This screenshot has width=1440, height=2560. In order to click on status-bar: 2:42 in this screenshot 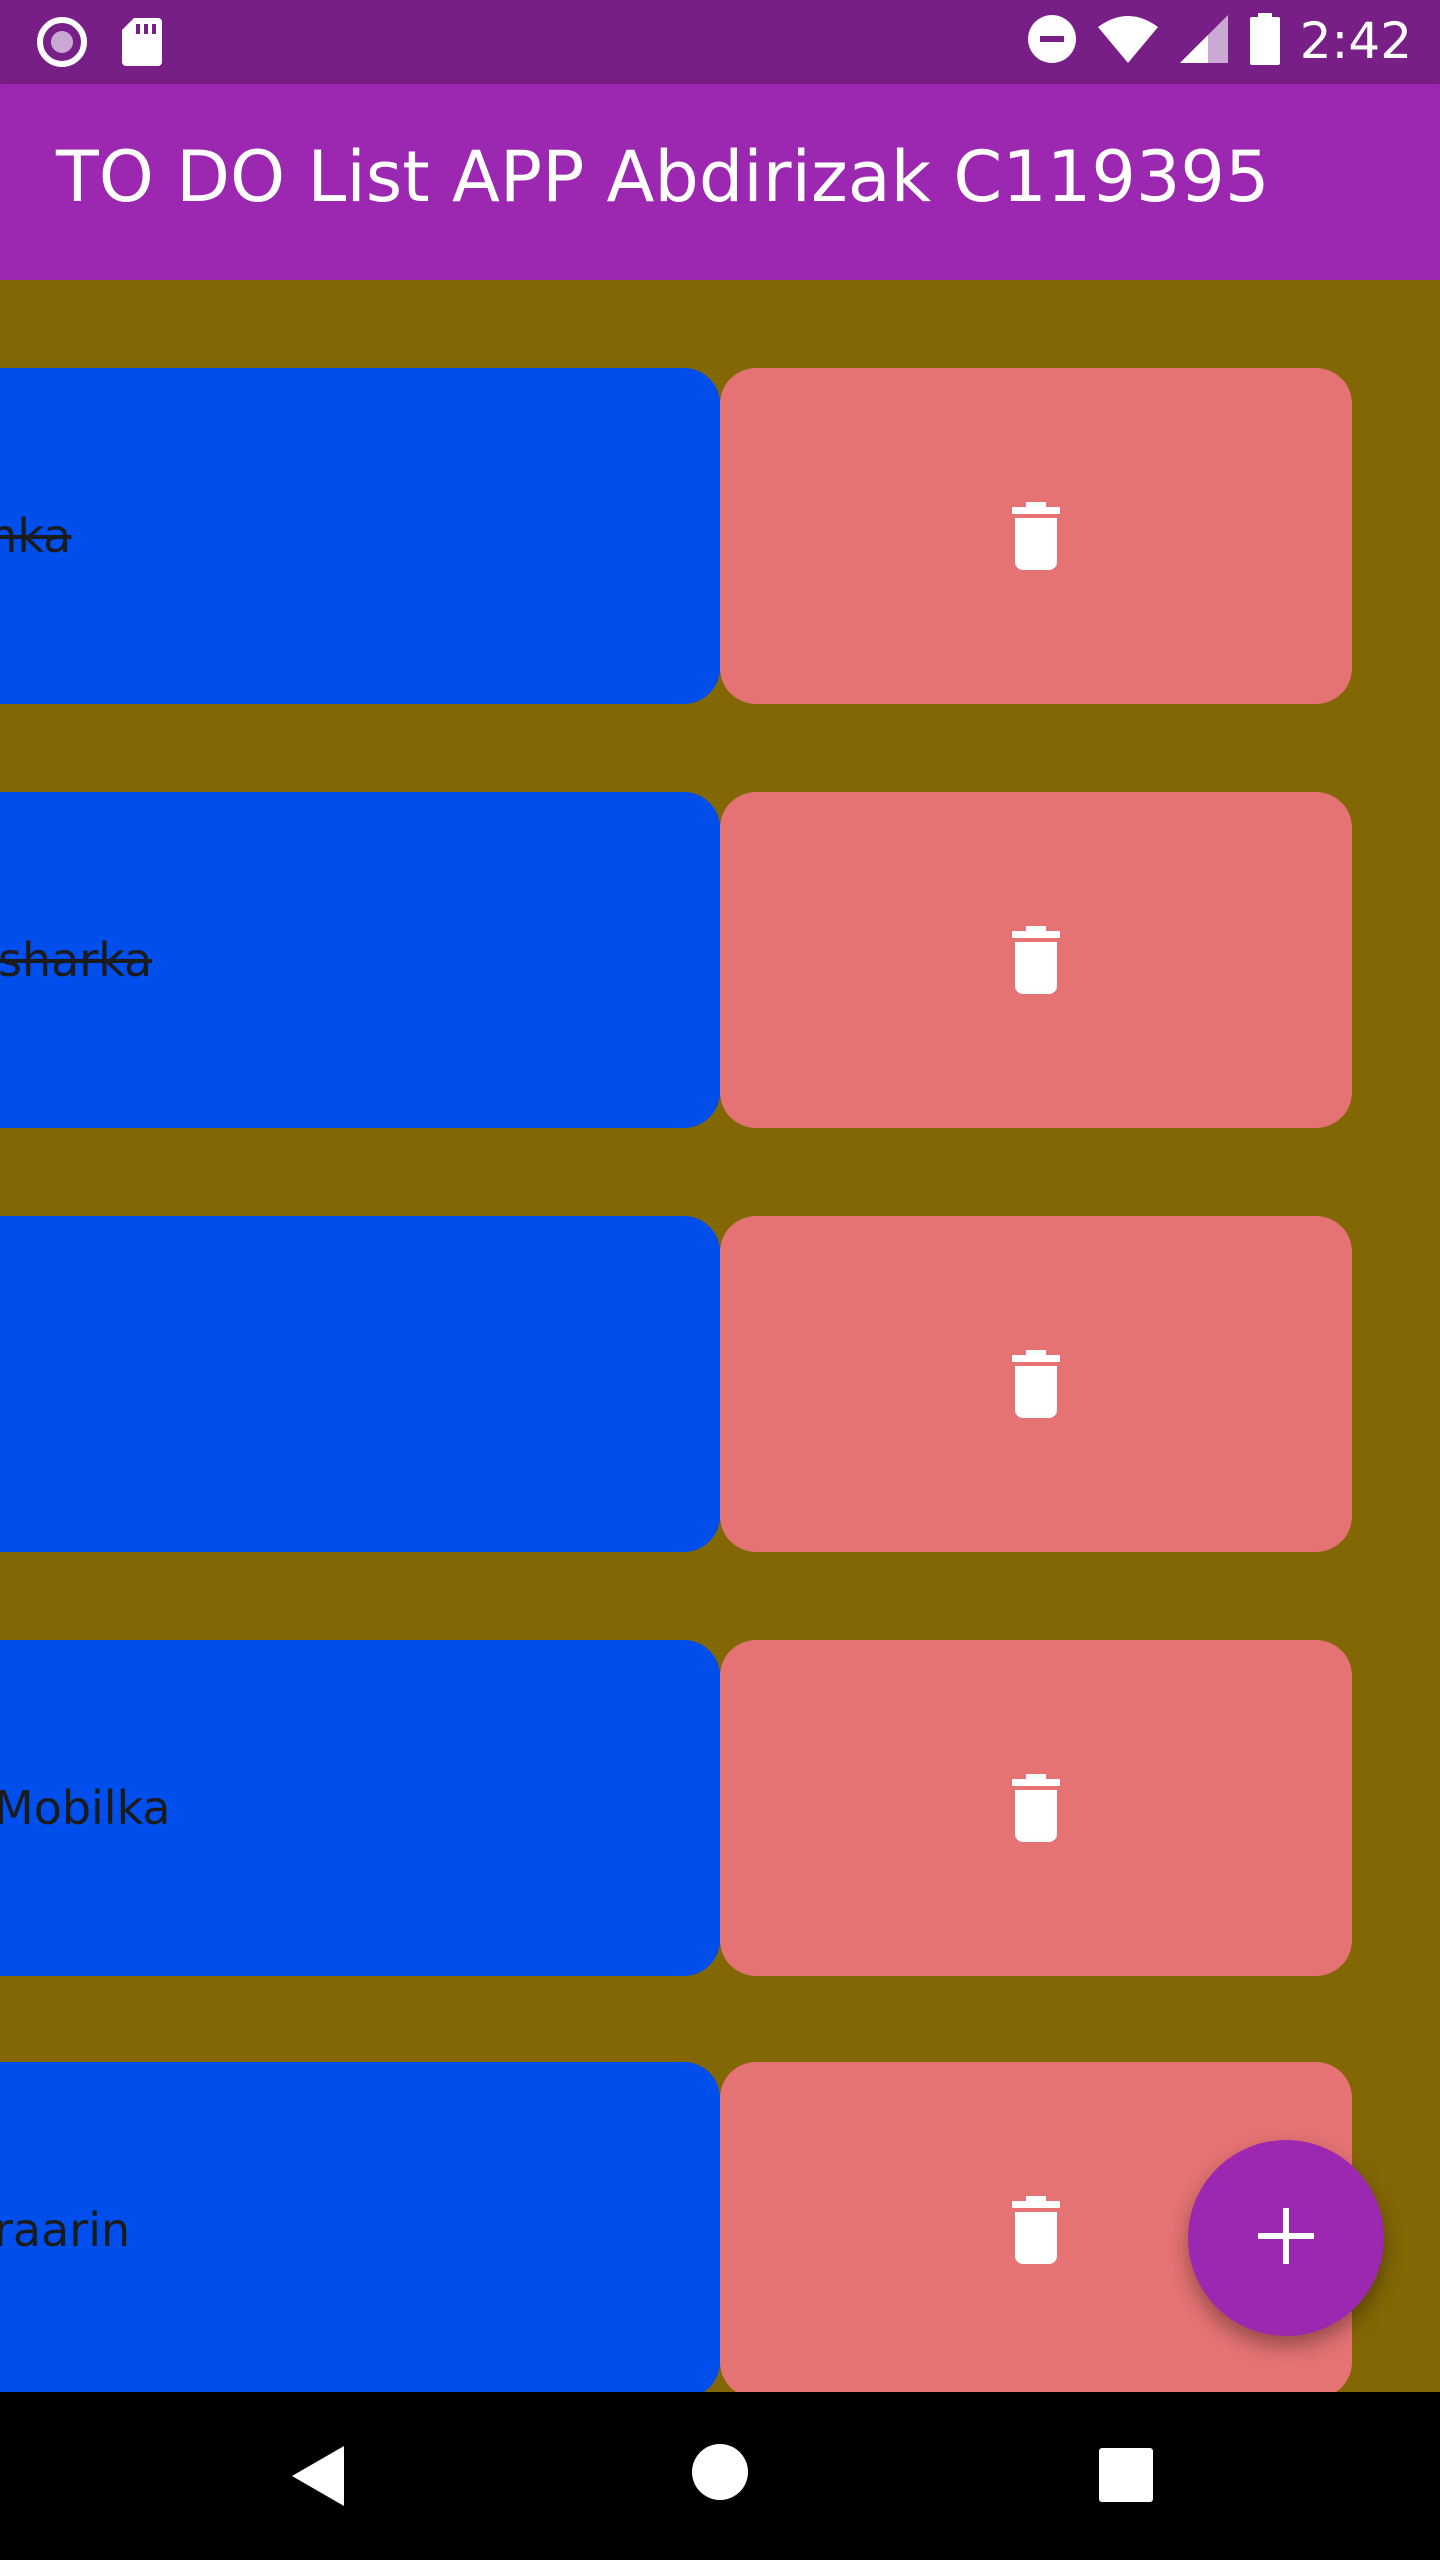, I will do `click(720, 42)`.